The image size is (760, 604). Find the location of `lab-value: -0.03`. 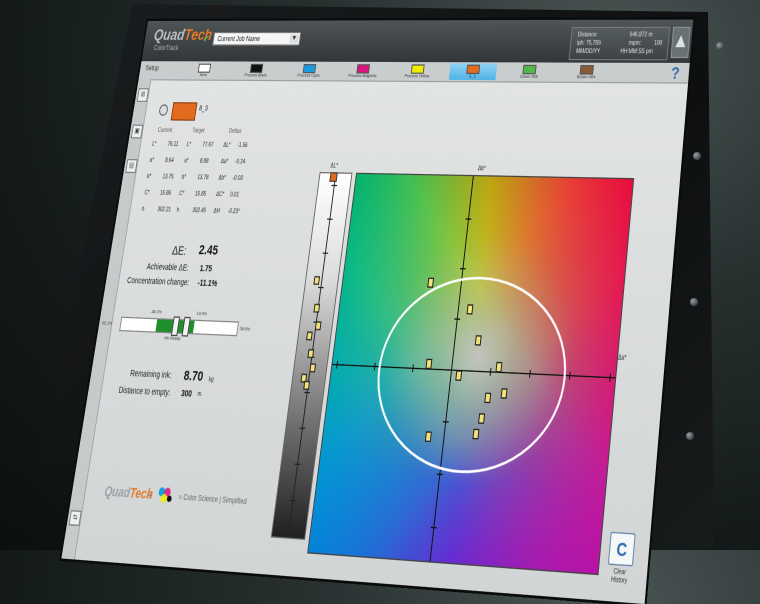

lab-value: -0.03 is located at coordinates (237, 178).